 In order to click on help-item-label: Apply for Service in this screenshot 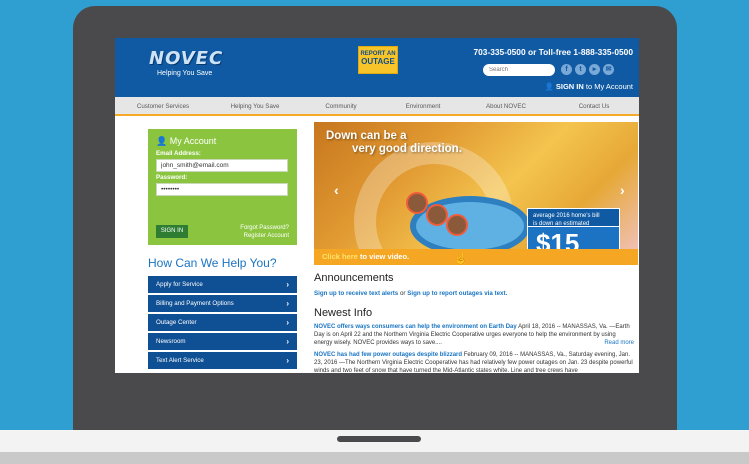, I will do `click(179, 284)`.